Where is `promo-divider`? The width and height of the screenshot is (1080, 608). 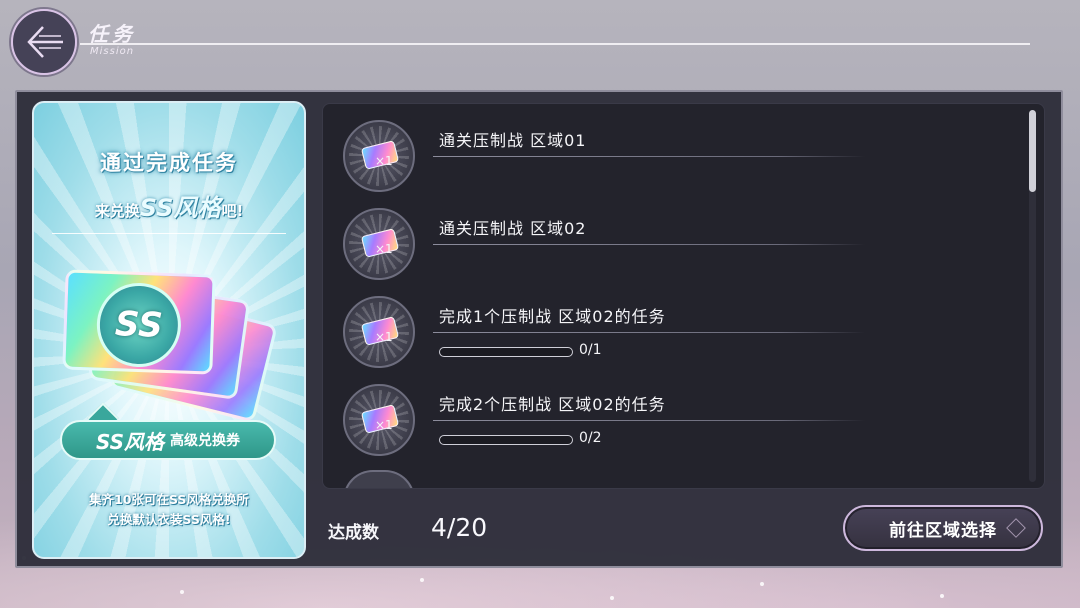 promo-divider is located at coordinates (169, 233).